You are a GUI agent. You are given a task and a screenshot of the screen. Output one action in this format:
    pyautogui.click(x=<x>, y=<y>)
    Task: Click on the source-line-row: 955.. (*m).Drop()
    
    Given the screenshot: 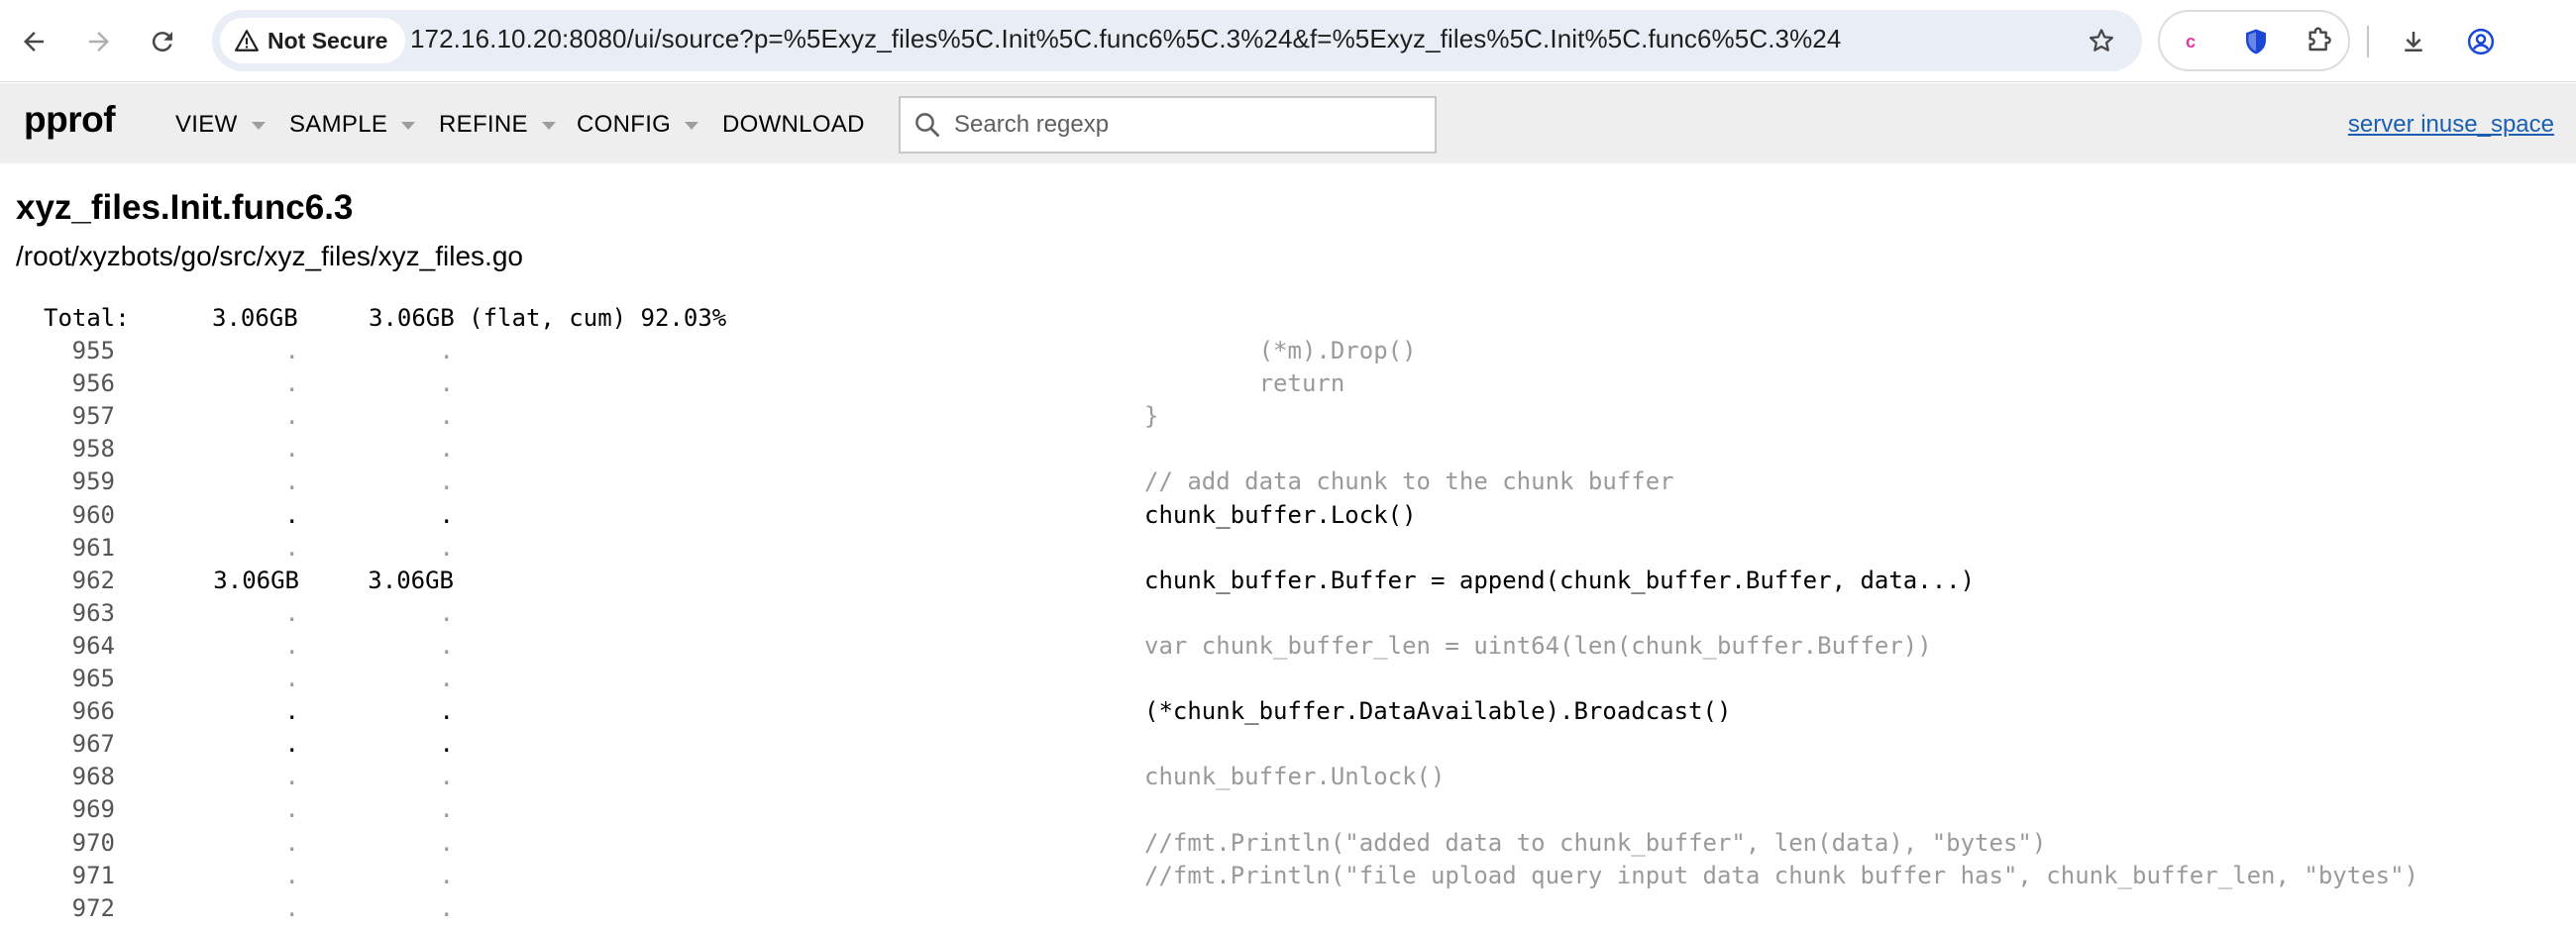 What is the action you would take?
    pyautogui.click(x=1288, y=351)
    